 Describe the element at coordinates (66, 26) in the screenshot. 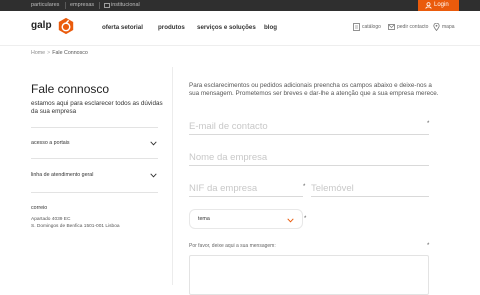

I see `galp-logo-icon` at that location.